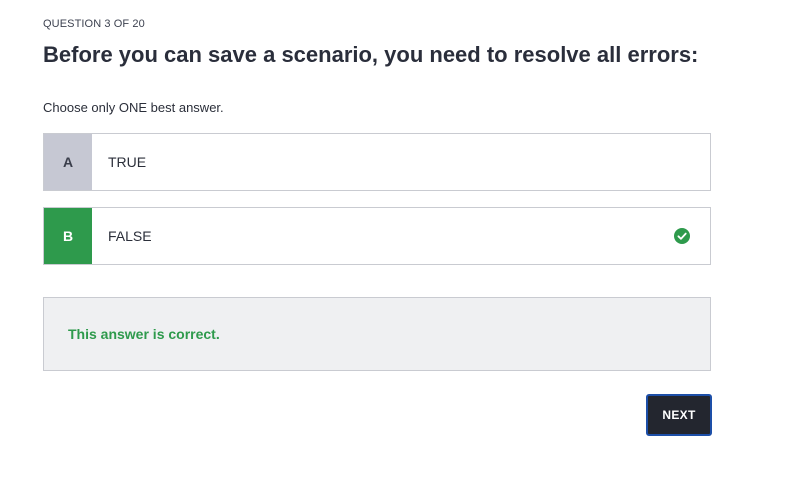 This screenshot has height=492, width=786. Describe the element at coordinates (130, 236) in the screenshot. I see `option-text-b: FALSE` at that location.